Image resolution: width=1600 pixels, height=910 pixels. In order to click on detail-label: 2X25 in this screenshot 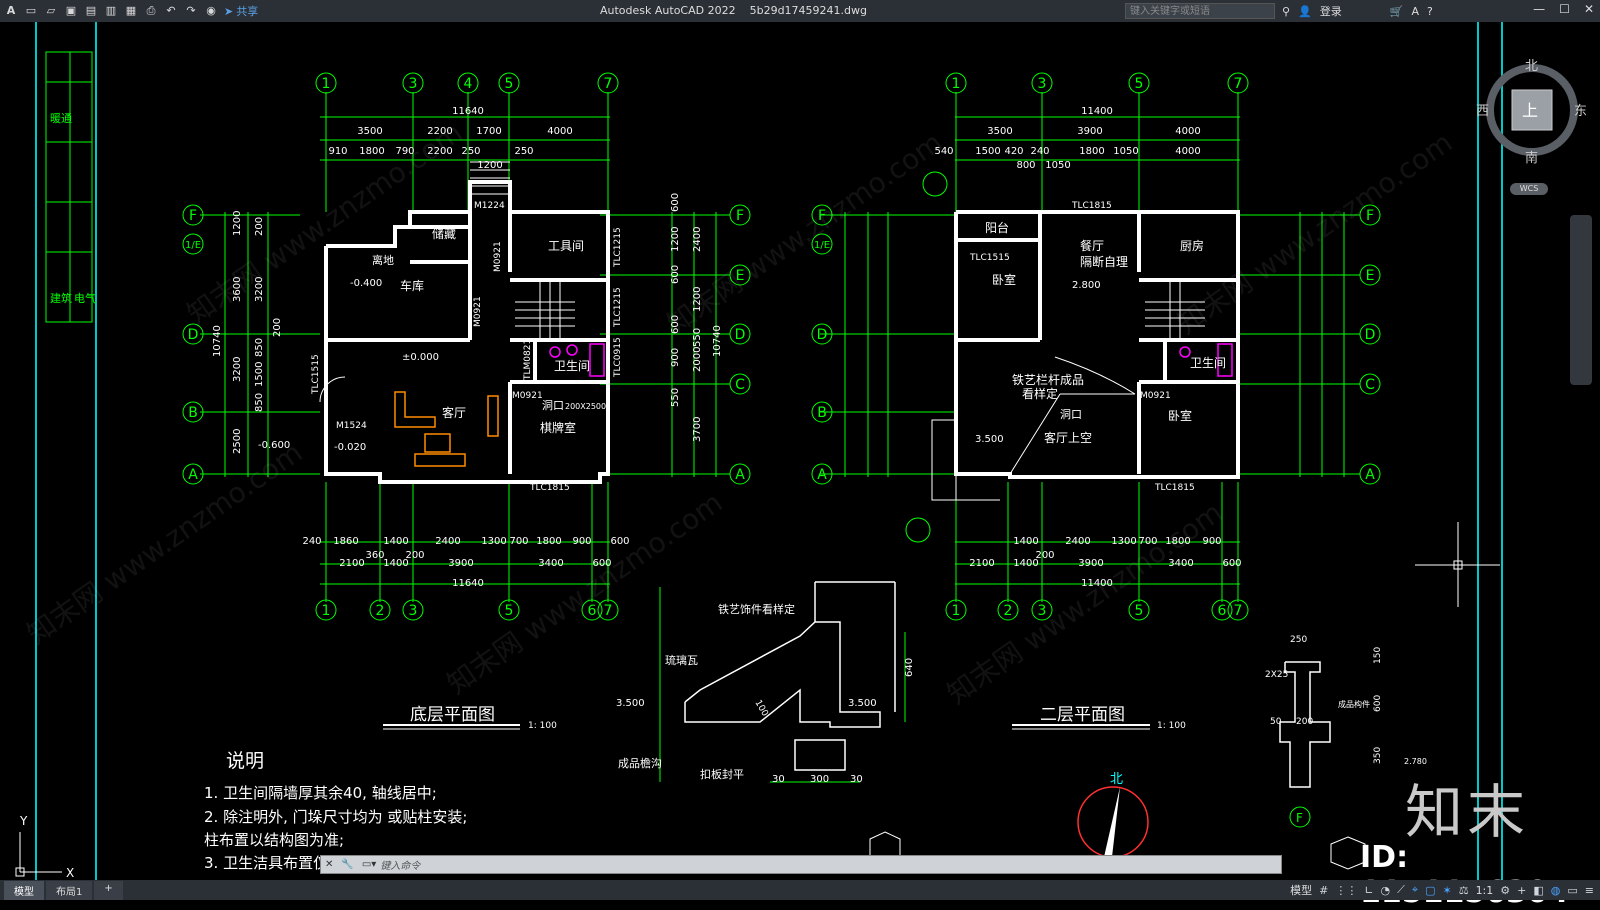, I will do `click(1276, 675)`.